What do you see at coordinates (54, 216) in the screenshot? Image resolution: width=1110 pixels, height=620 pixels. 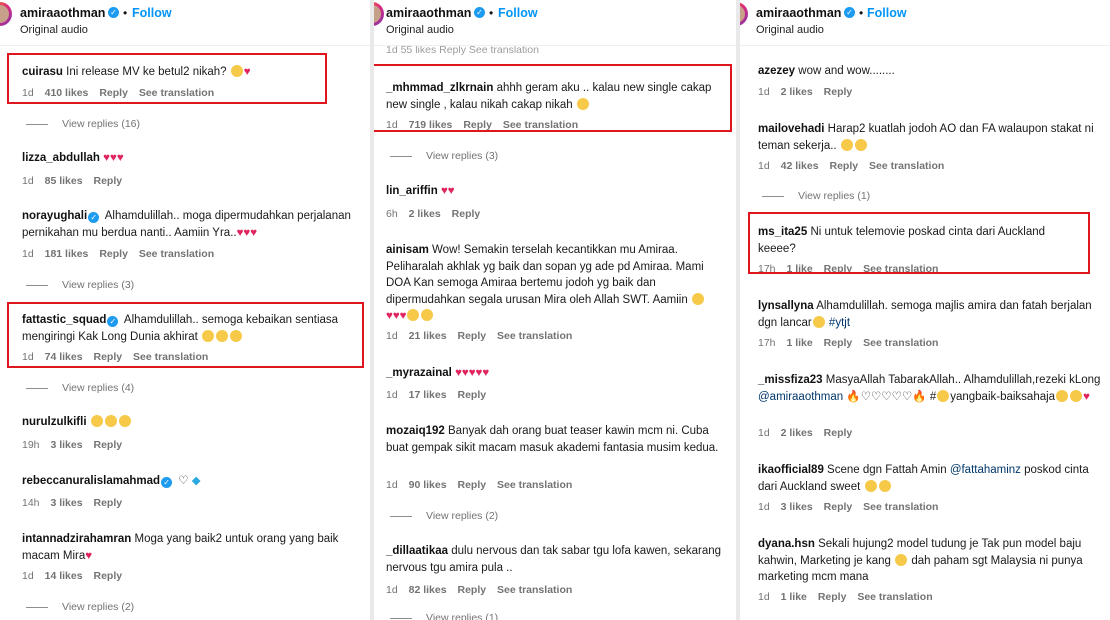 I see `comment-username: norayughali` at bounding box center [54, 216].